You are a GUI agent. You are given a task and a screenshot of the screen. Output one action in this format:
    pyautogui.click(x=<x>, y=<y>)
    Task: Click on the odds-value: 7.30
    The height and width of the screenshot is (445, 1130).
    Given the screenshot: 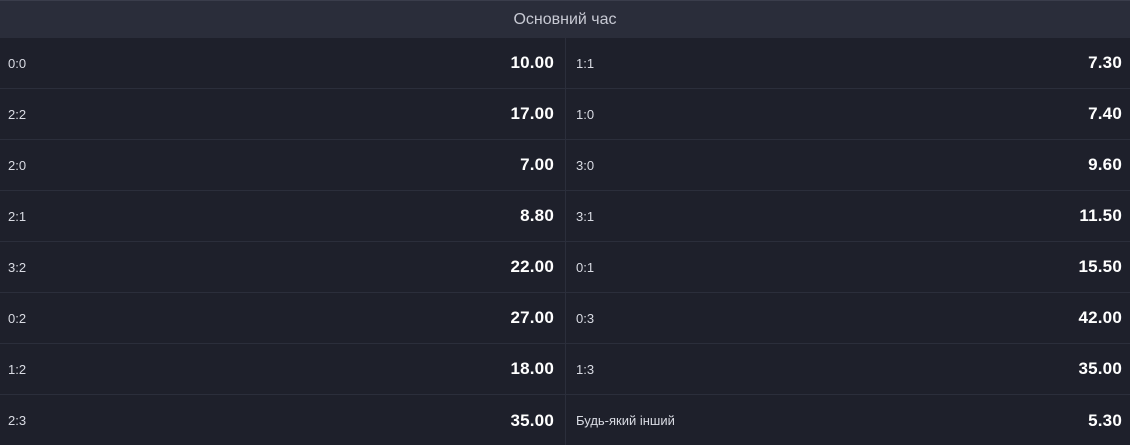 What is the action you would take?
    pyautogui.click(x=1105, y=62)
    